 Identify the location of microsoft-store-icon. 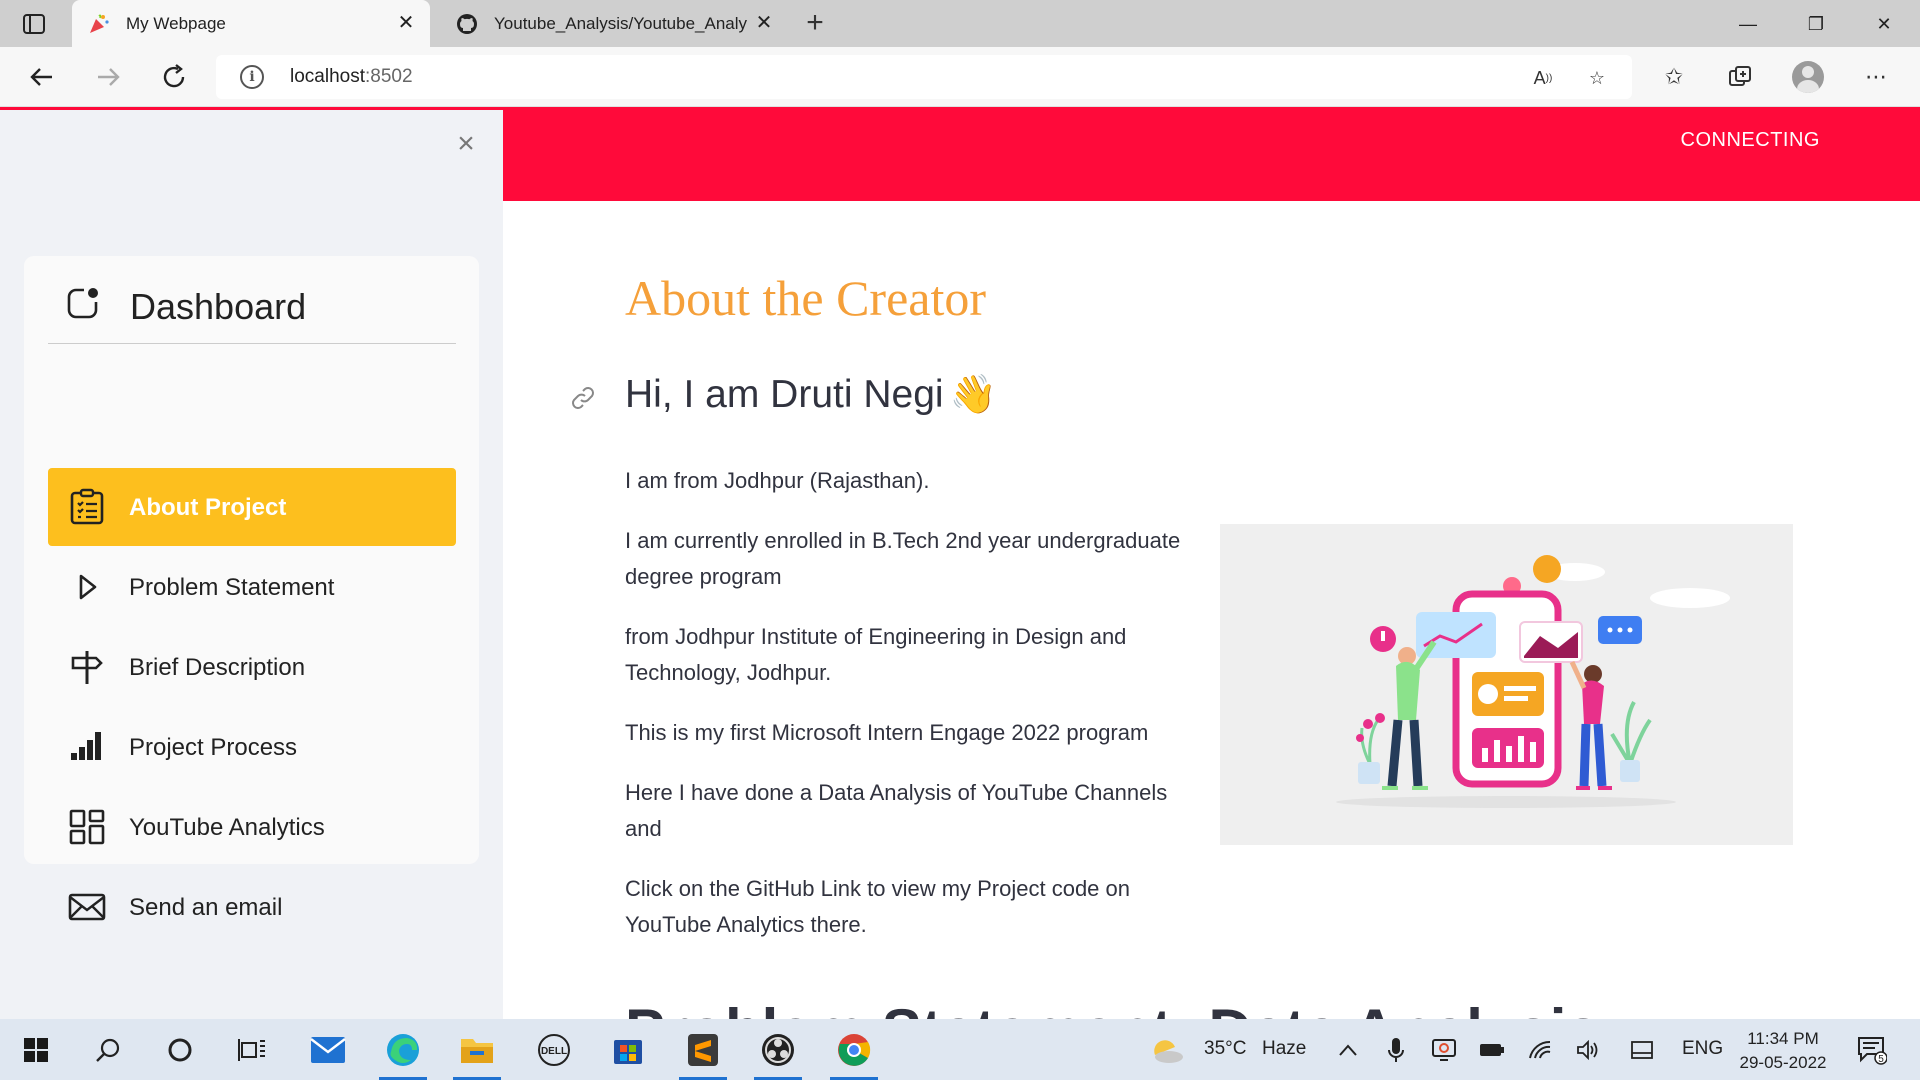
(628, 1049).